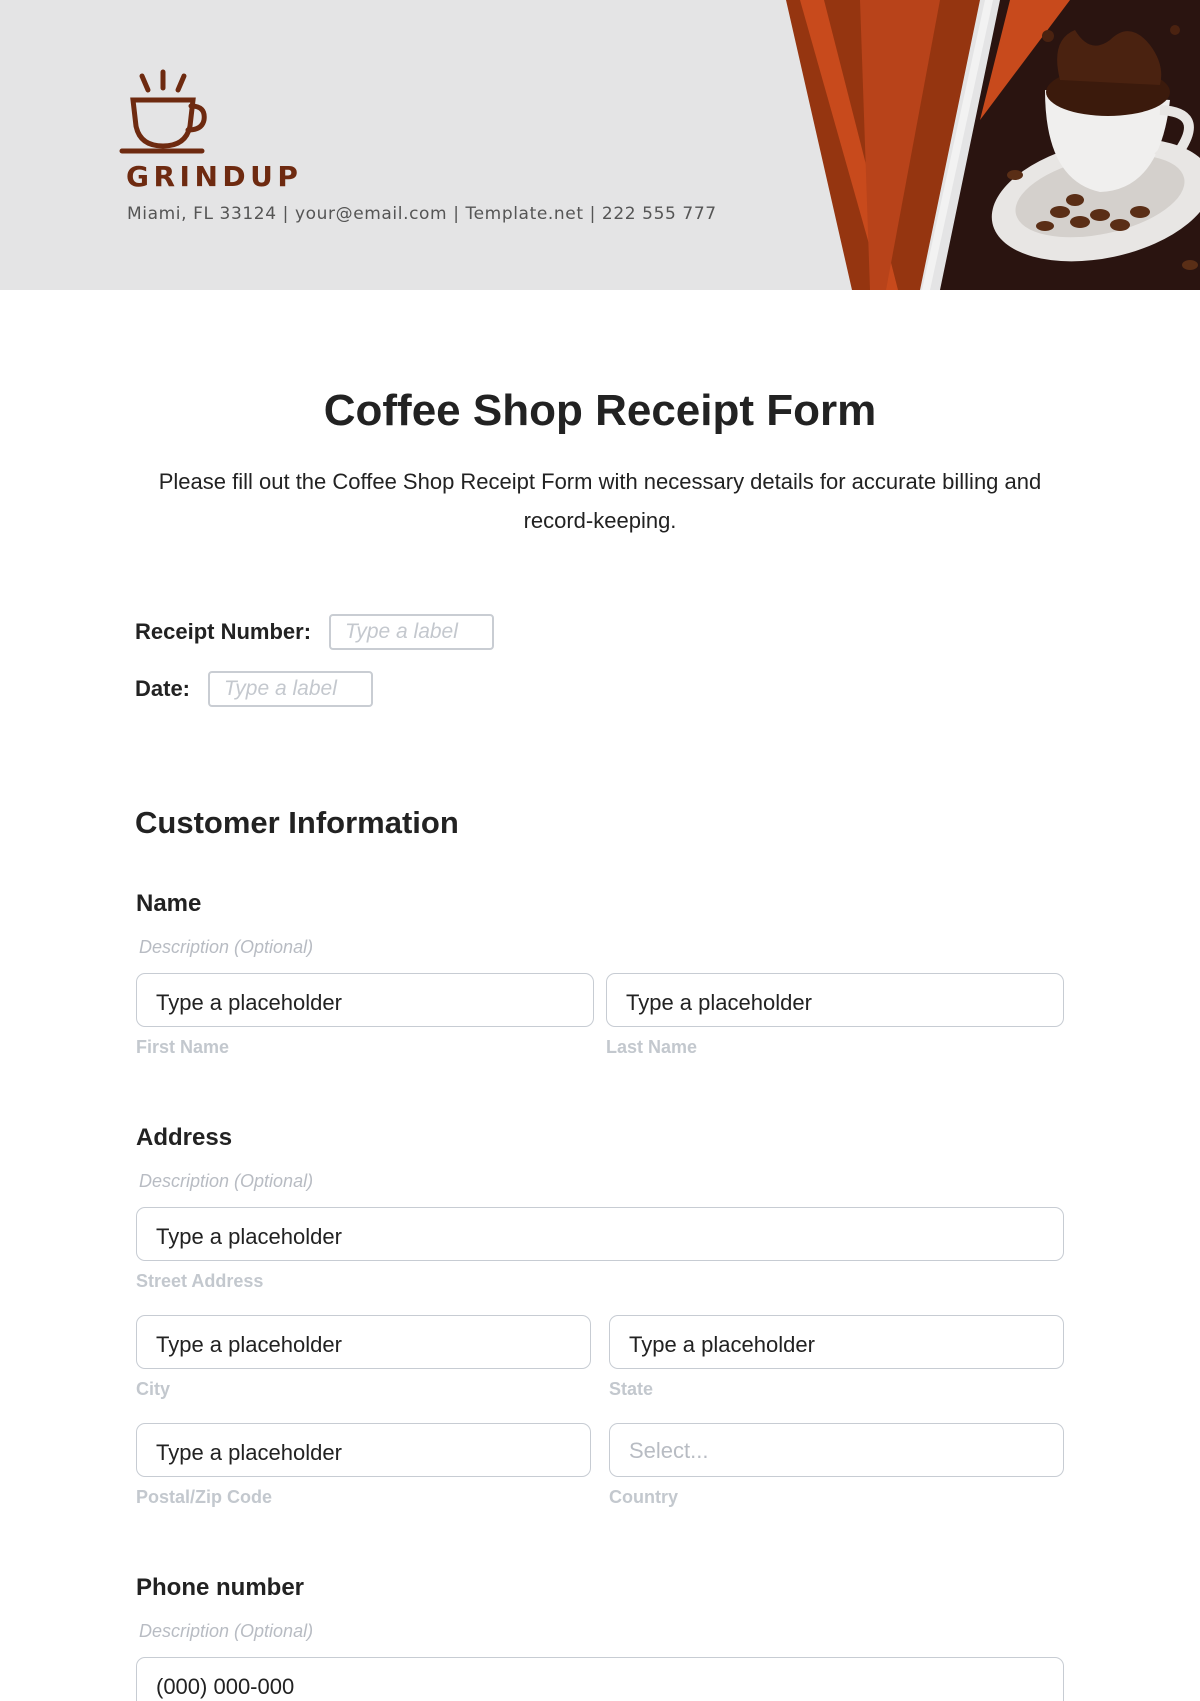 The width and height of the screenshot is (1200, 1701). Describe the element at coordinates (363, 1342) in the screenshot. I see `city-input: Type a placeholder` at that location.